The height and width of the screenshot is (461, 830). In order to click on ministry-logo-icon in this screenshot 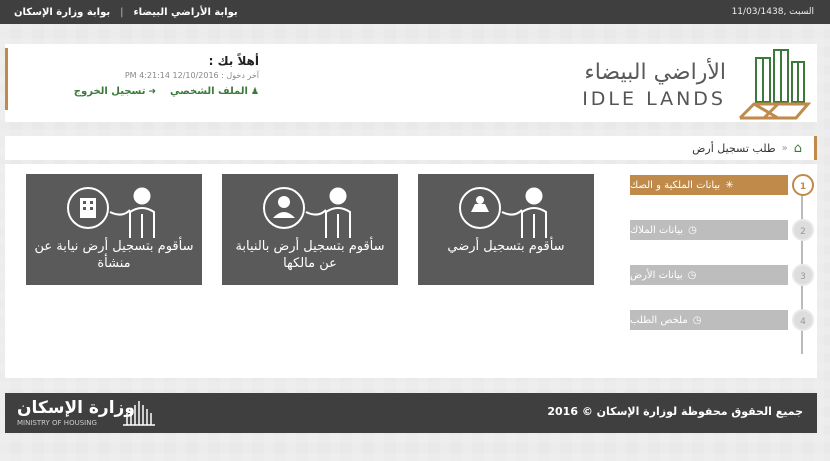, I will do `click(139, 413)`.